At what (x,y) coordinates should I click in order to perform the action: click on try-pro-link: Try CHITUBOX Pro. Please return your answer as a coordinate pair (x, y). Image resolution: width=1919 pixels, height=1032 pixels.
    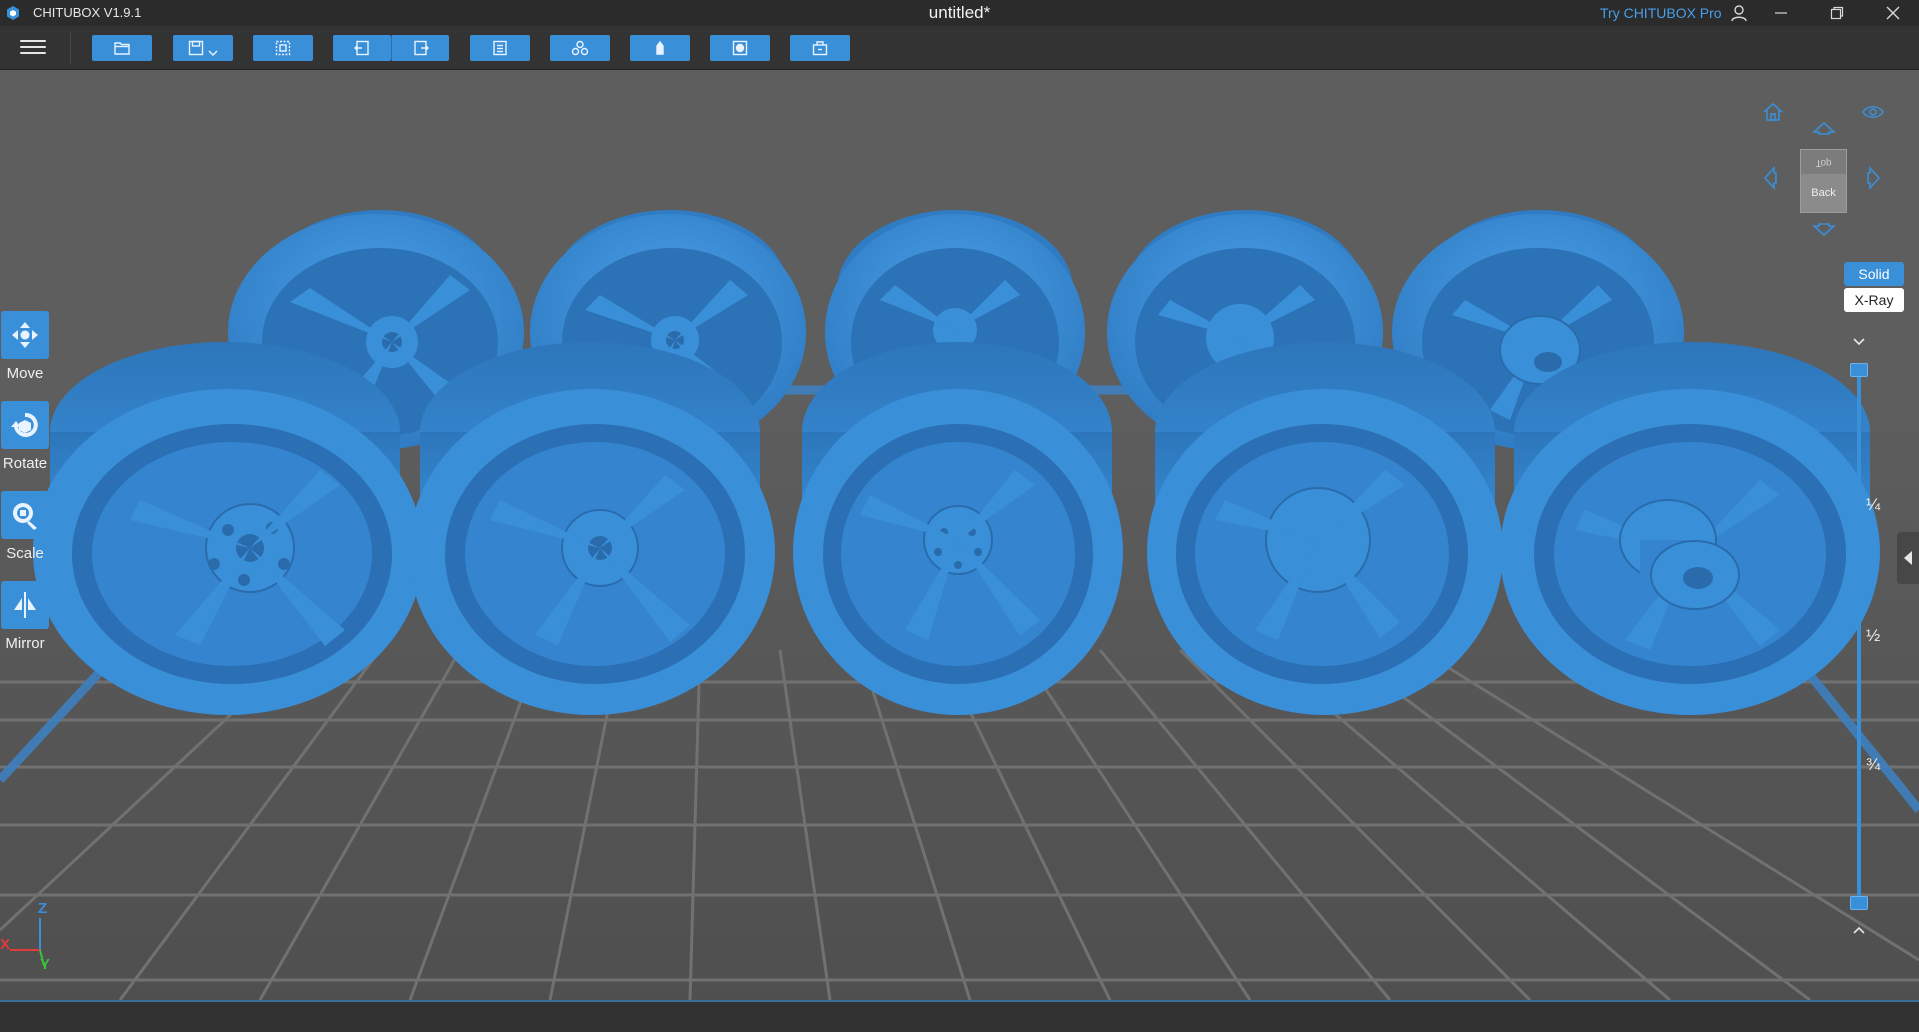
    Looking at the image, I should click on (1661, 13).